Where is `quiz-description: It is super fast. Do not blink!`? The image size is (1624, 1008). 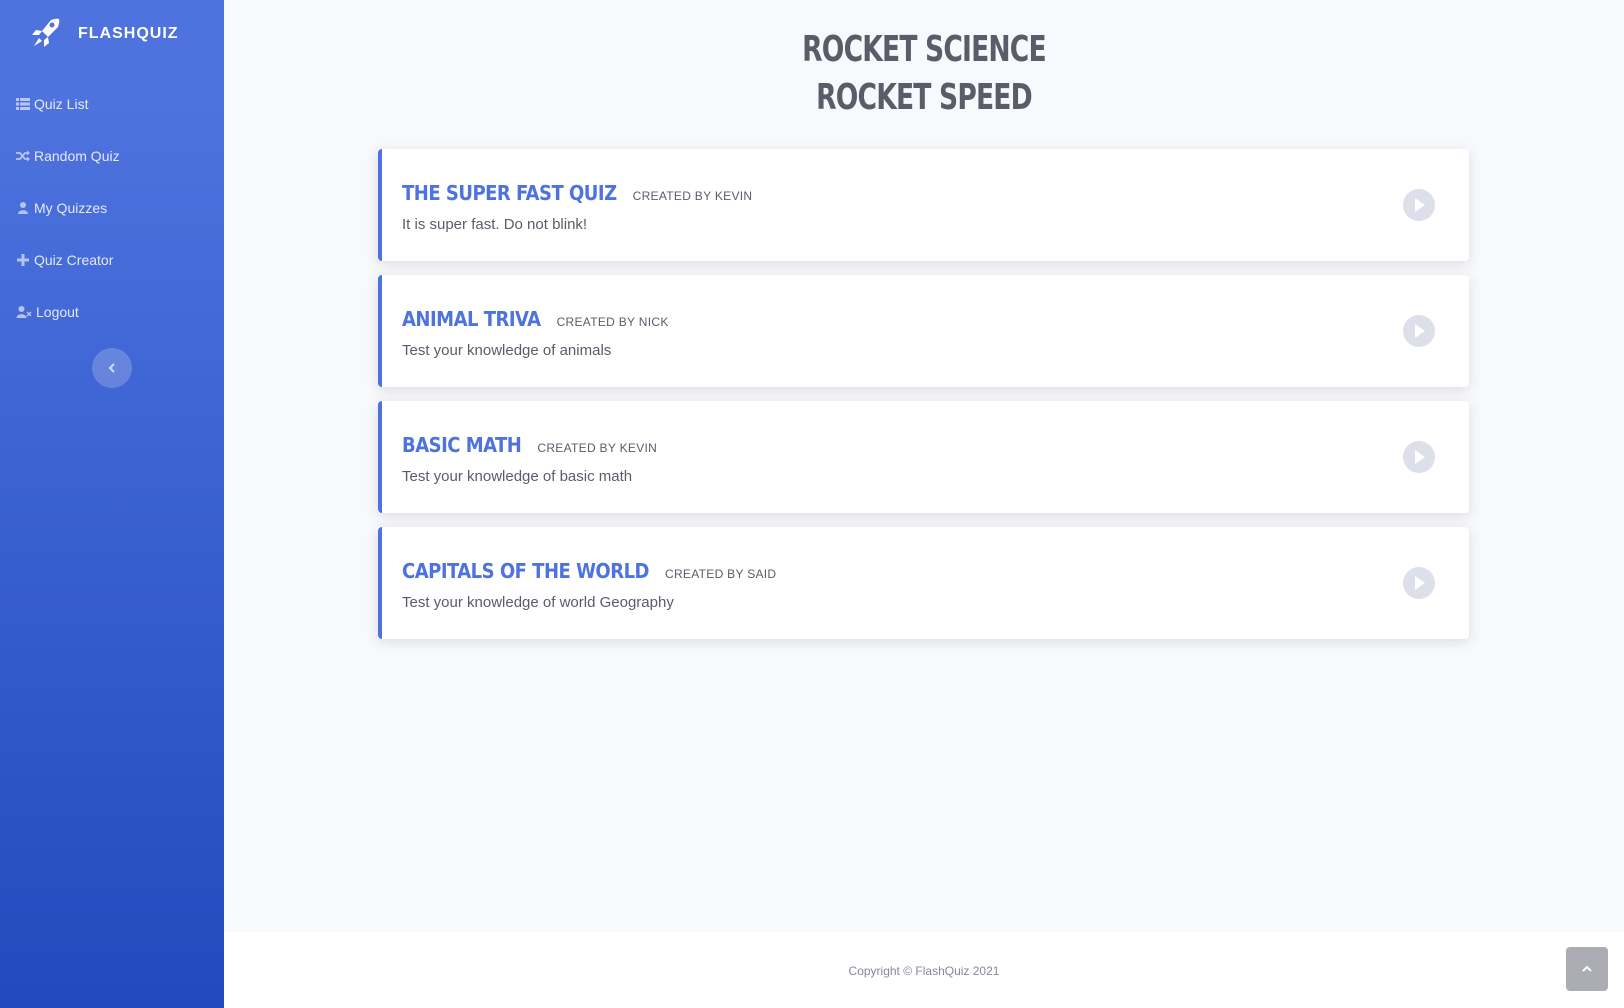
quiz-description: It is super fast. Do not blink! is located at coordinates (495, 224).